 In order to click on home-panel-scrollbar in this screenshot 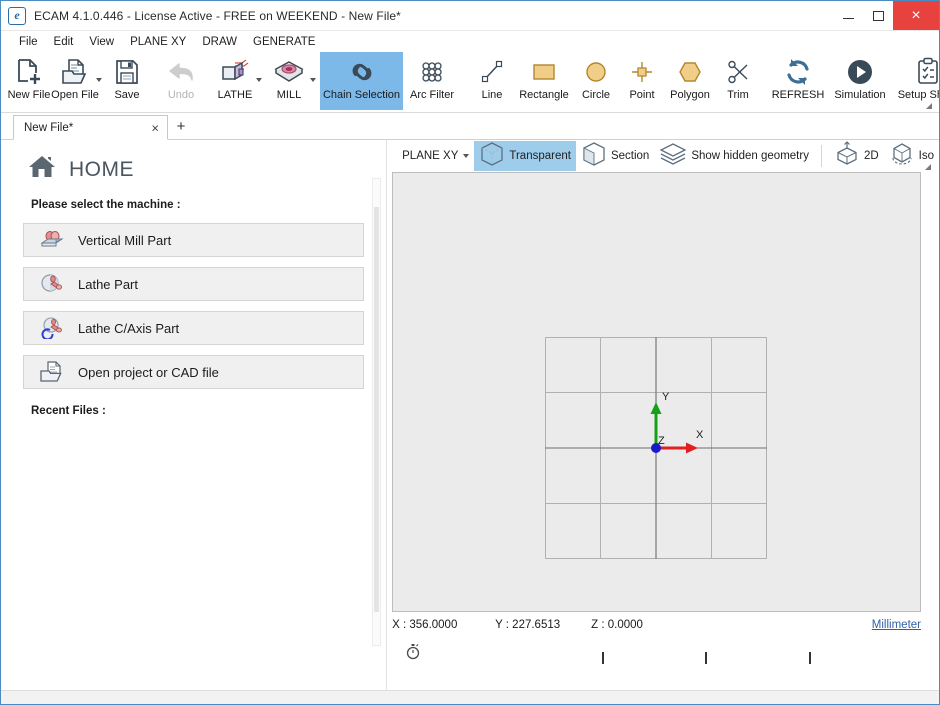, I will do `click(377, 412)`.